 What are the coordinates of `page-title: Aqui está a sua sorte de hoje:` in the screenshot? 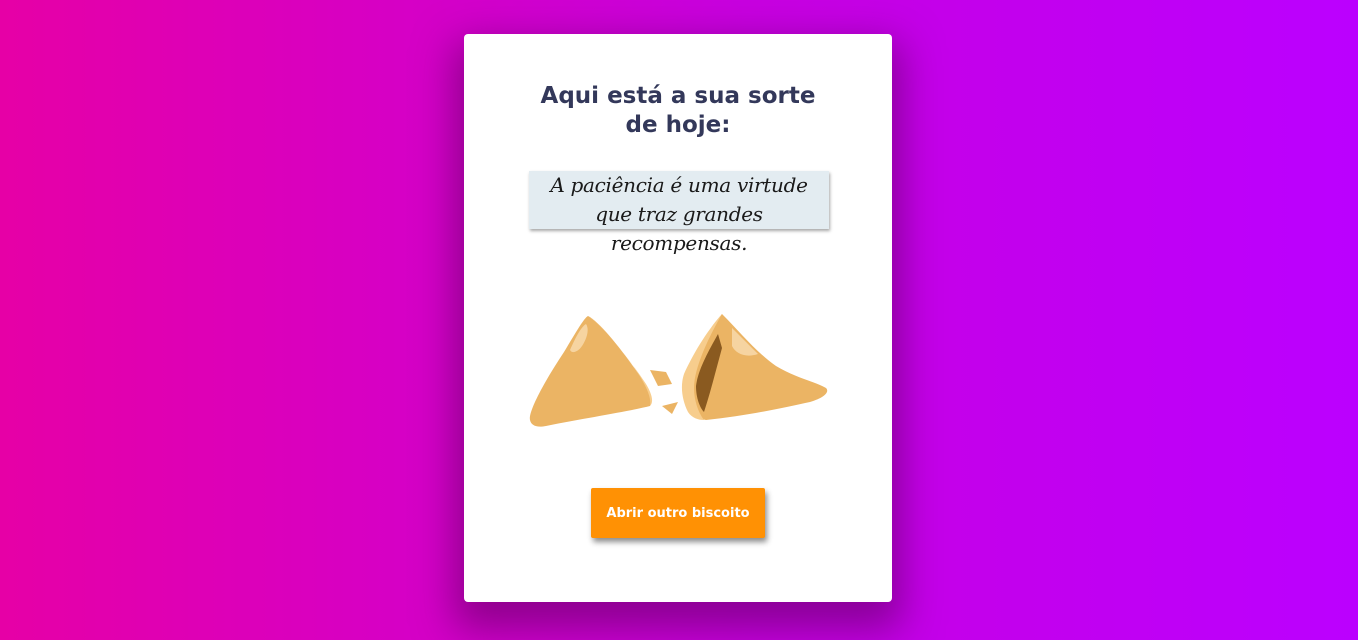 It's located at (678, 110).